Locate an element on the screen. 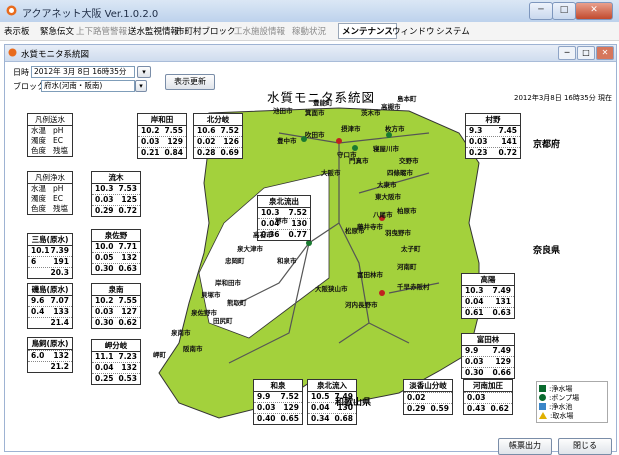 This screenshot has height=455, width=619. station-box: 村野 9.3 7.45 0.03 141 0.23 0.72 is located at coordinates (493, 136).